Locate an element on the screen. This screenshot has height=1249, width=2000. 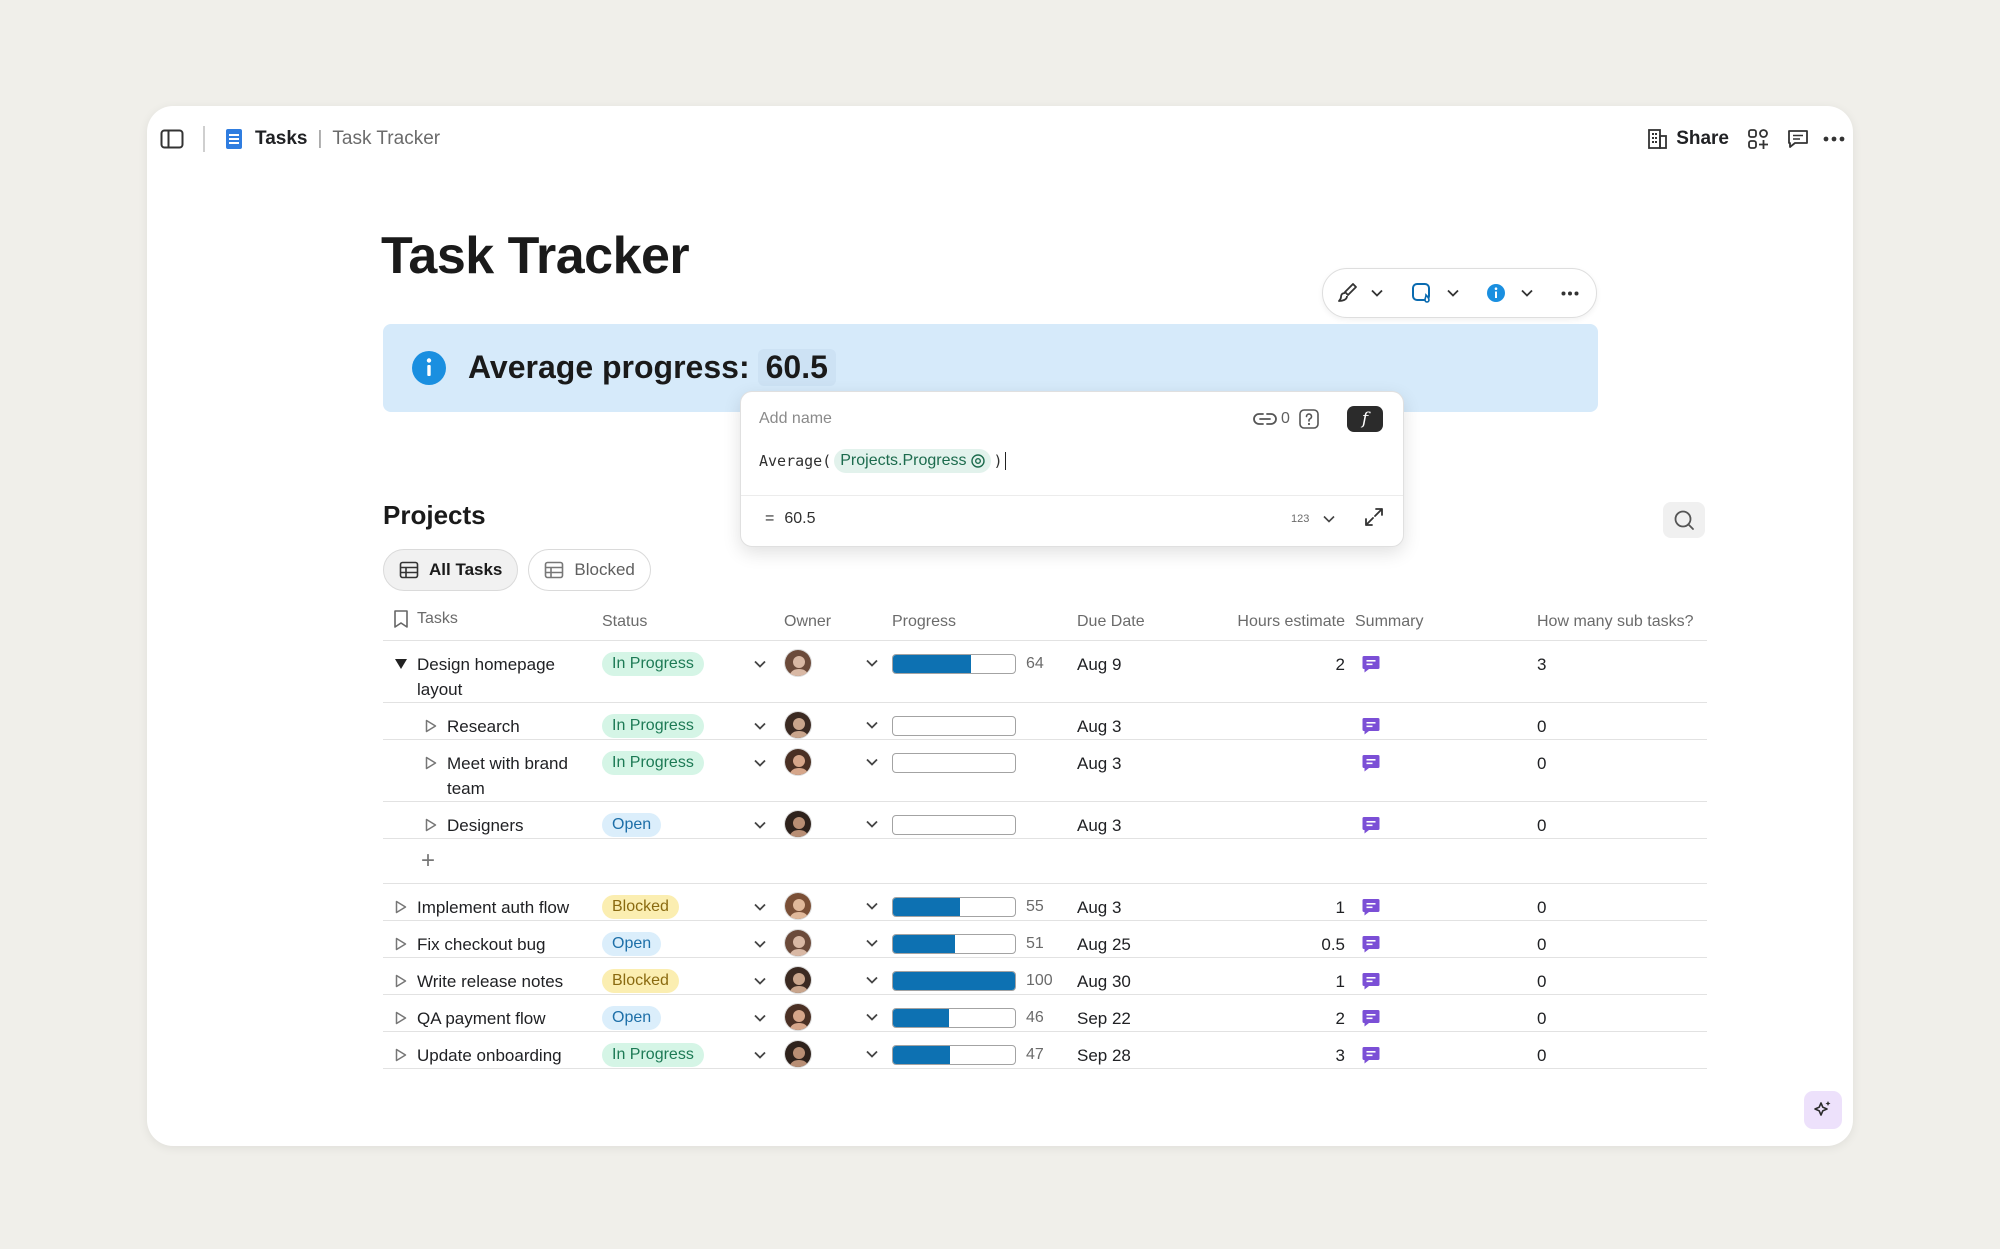
help-icon is located at coordinates (1309, 419).